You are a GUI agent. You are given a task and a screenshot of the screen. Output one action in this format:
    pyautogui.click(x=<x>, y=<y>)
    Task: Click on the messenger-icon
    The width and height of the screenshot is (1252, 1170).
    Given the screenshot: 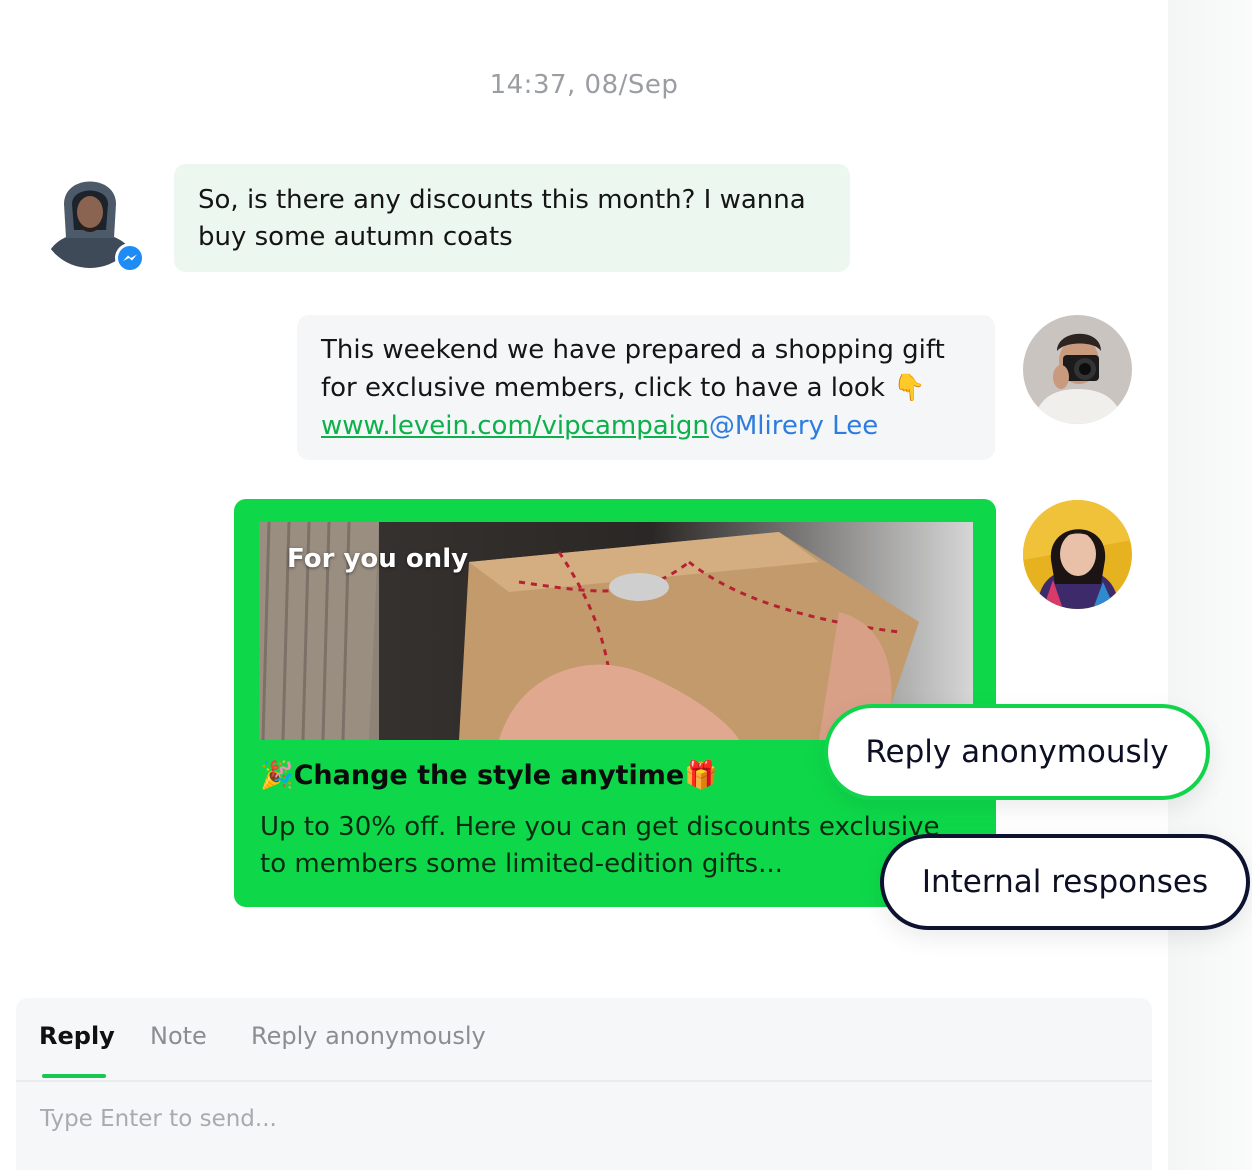 What is the action you would take?
    pyautogui.click(x=128, y=257)
    